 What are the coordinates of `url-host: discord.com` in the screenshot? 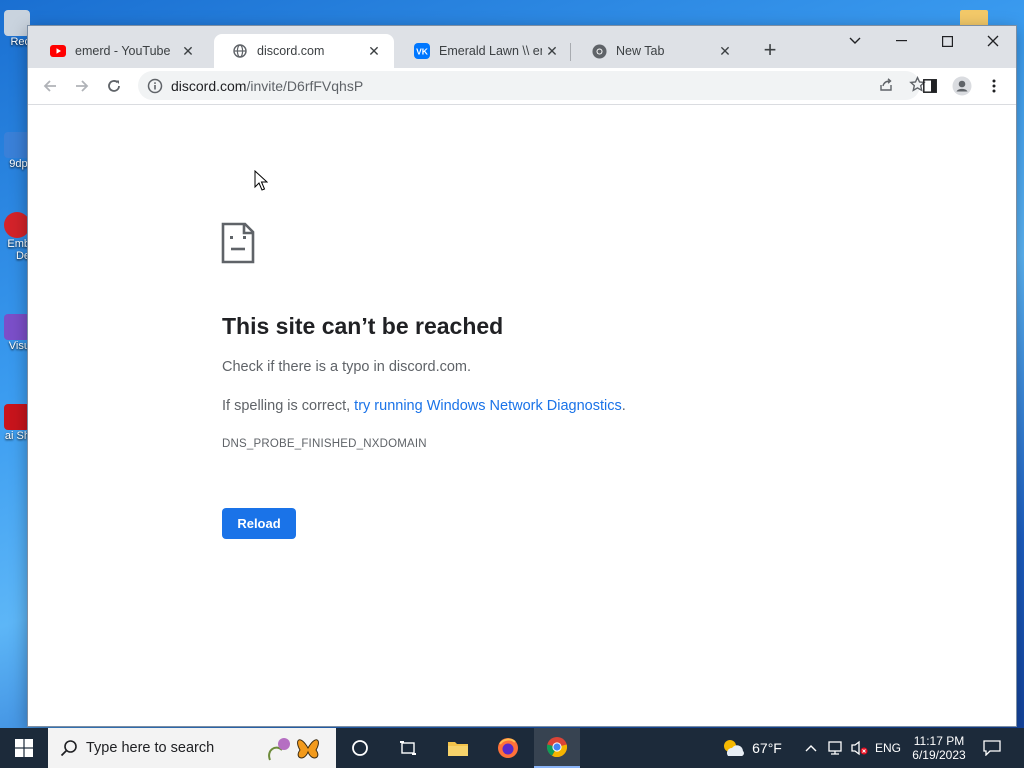 It's located at (209, 85).